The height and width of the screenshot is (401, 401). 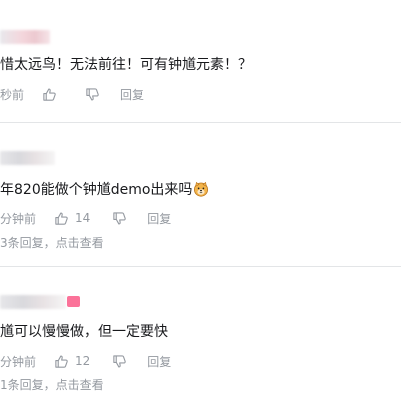 I want to click on like-count: 14, so click(x=83, y=218).